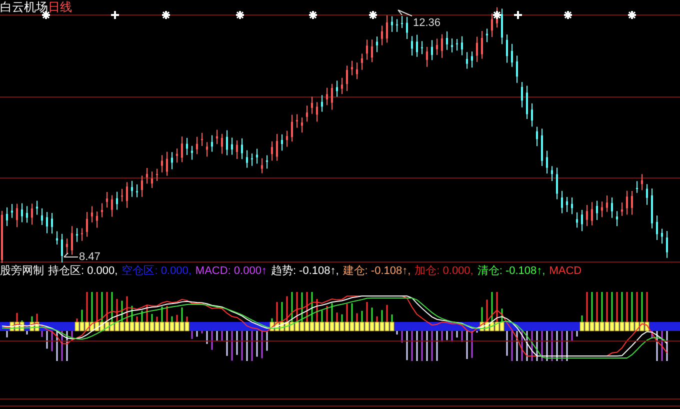 This screenshot has height=409, width=680. What do you see at coordinates (304, 271) in the screenshot?
I see `indicator-value: 趋势: -0.108↑,` at bounding box center [304, 271].